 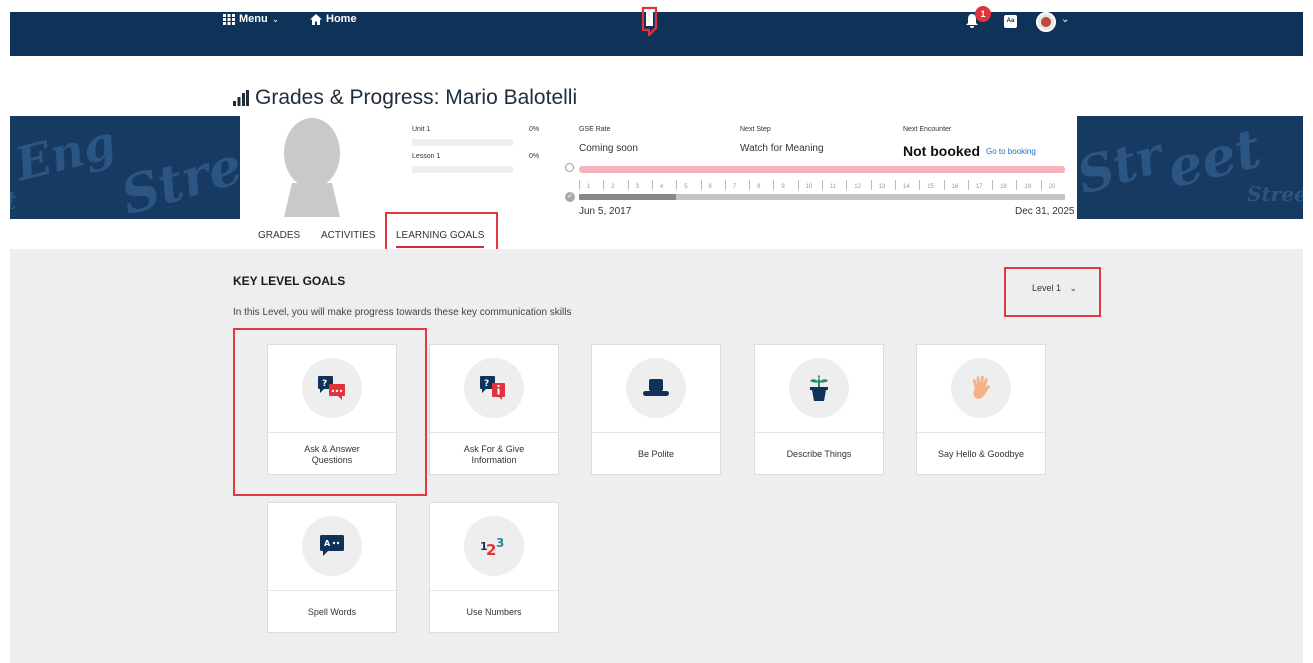 I want to click on unit-progress-bar, so click(x=462, y=142).